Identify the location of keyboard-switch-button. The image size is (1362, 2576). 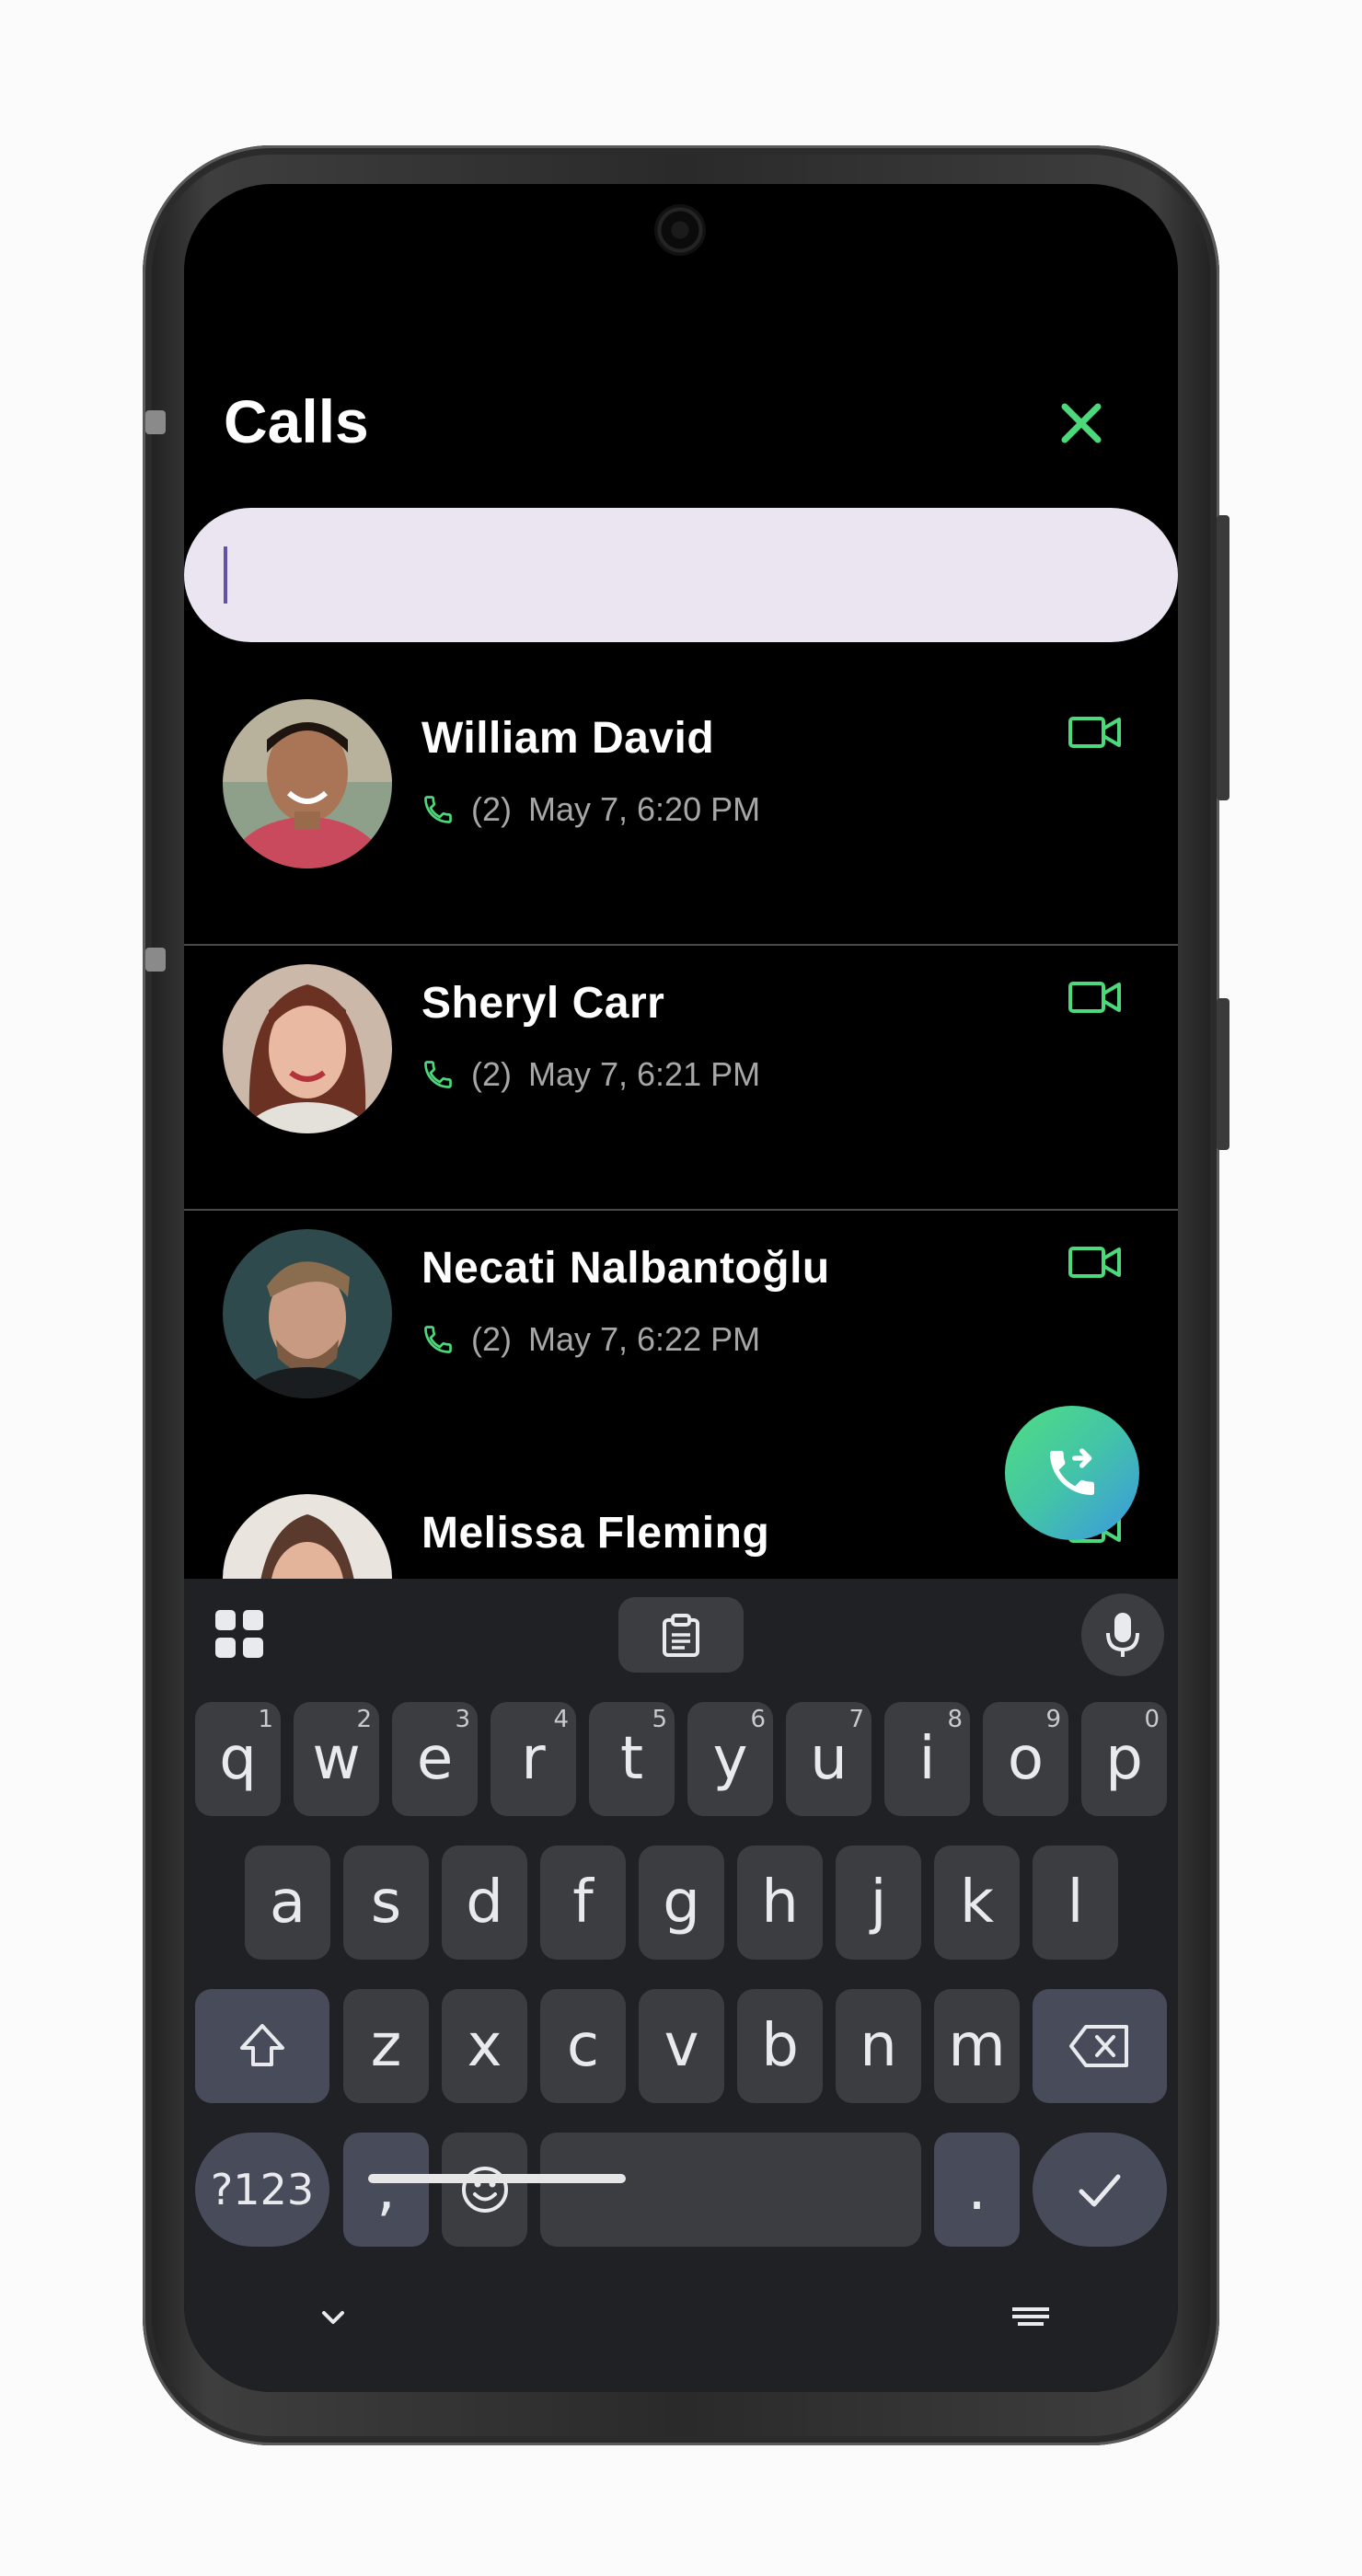
(1031, 2316).